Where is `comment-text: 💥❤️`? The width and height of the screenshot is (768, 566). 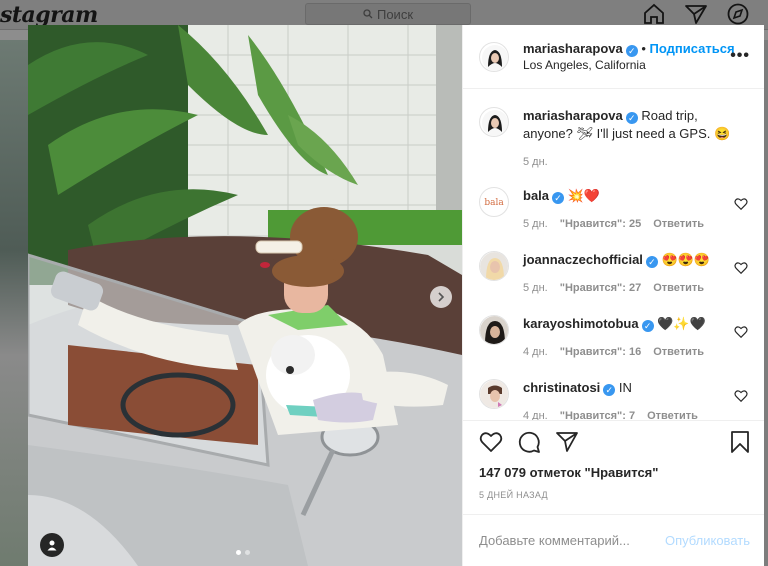
comment-text: 💥❤️ is located at coordinates (584, 195).